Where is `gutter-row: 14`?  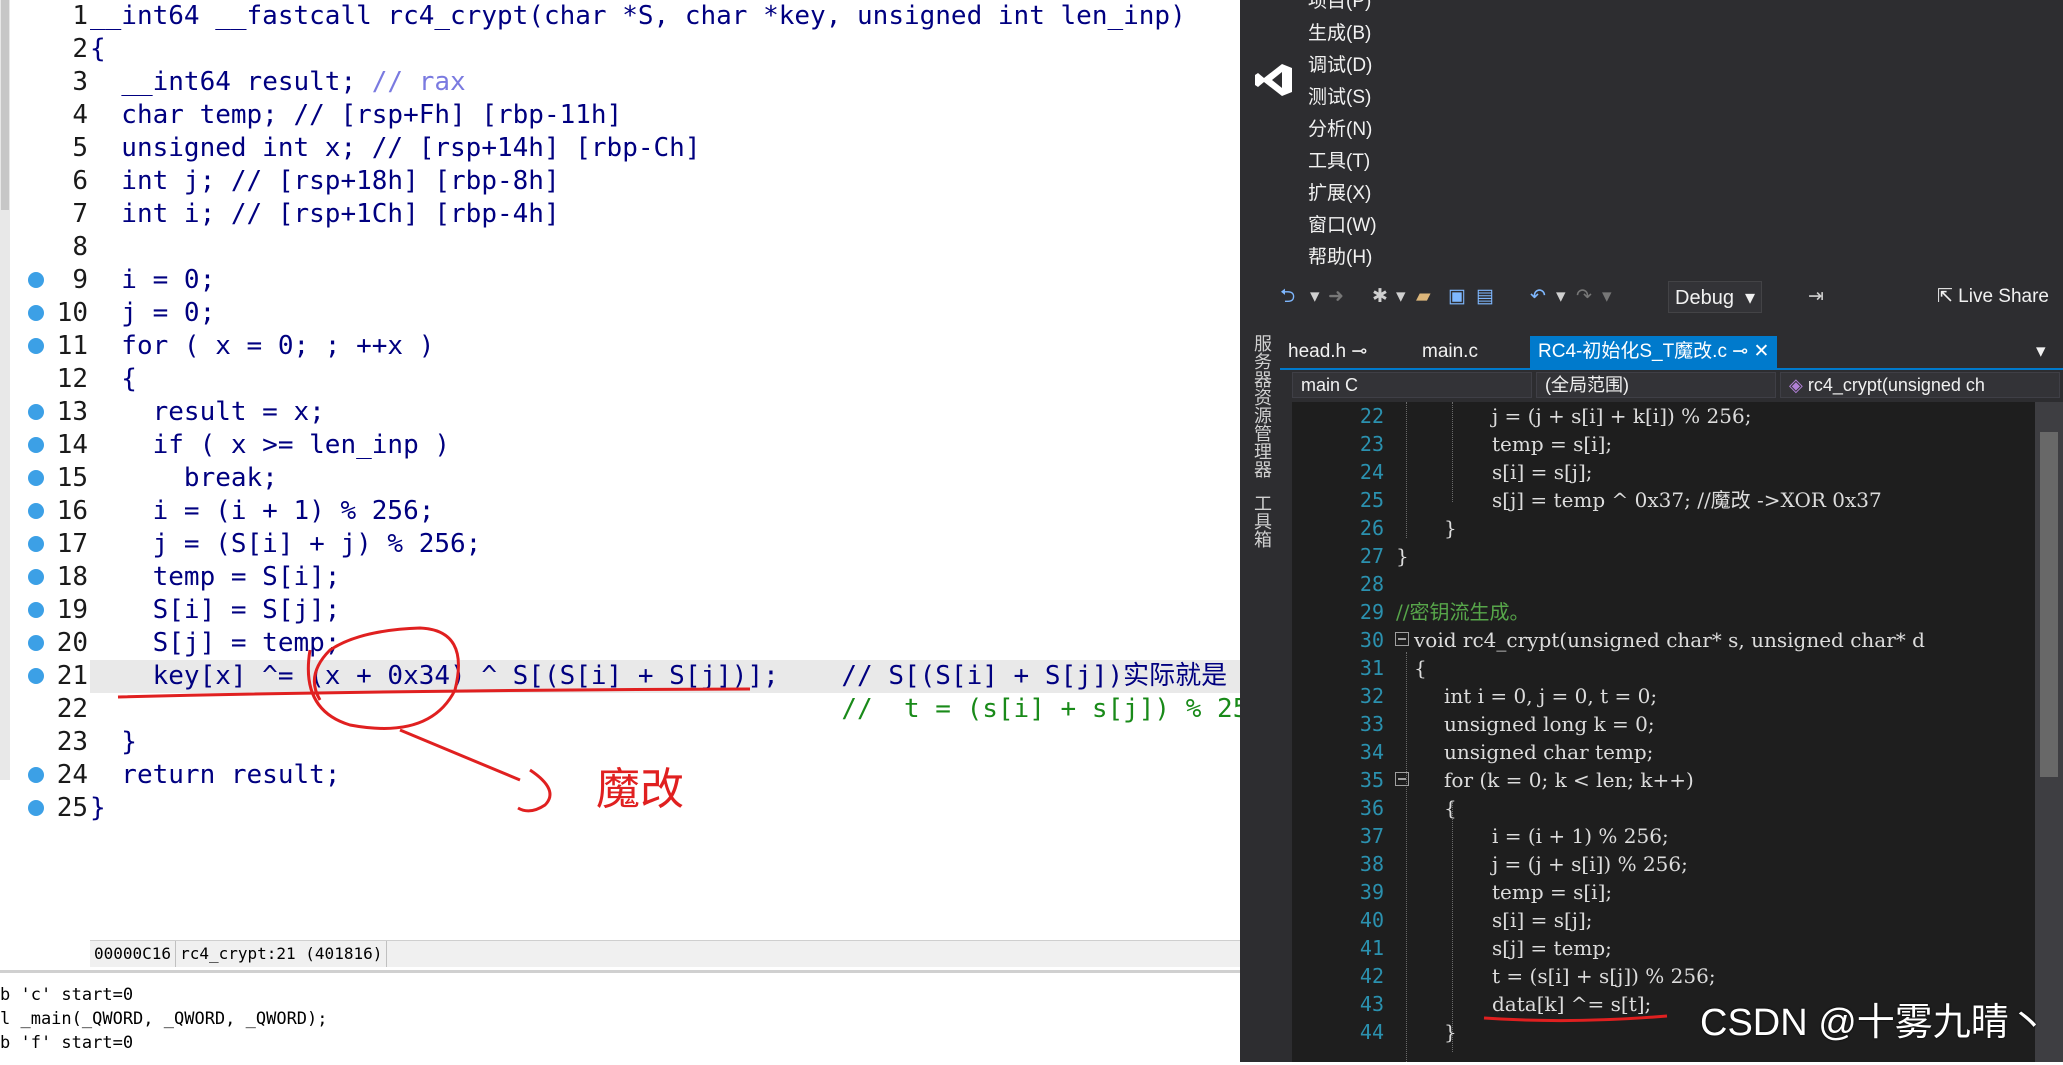
gutter-row: 14 is located at coordinates (50, 445).